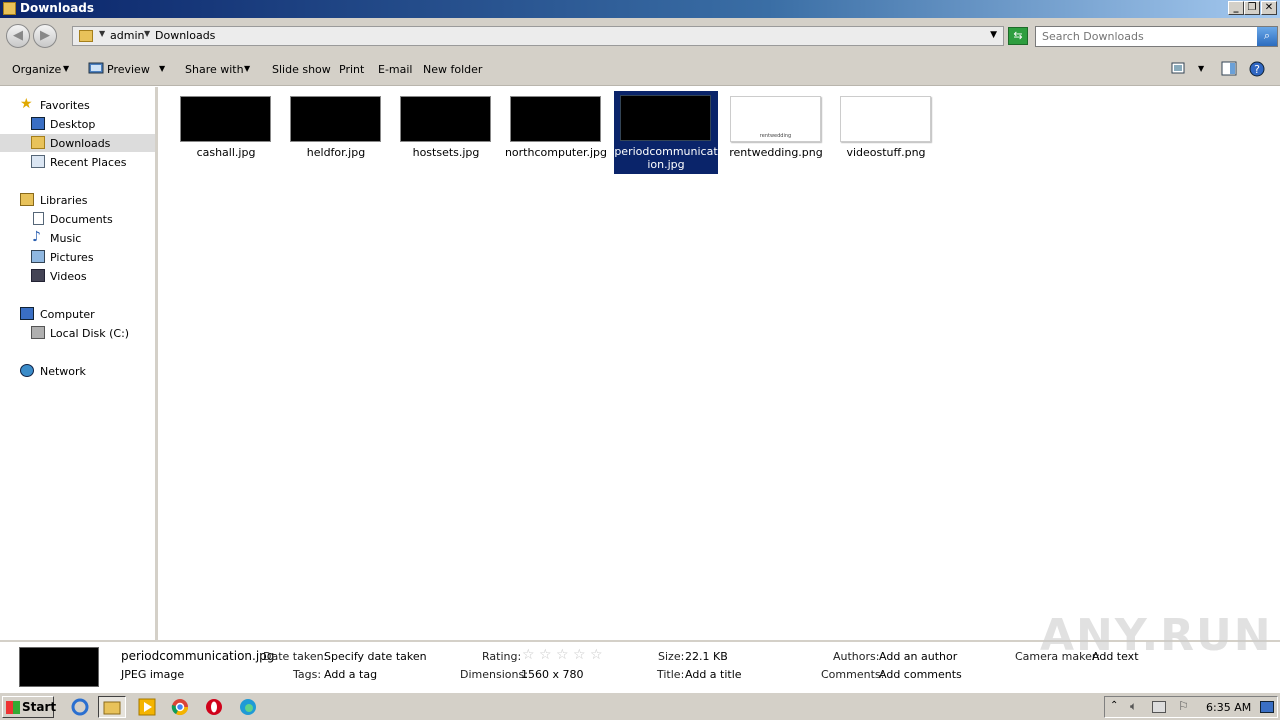 The image size is (1280, 720). Describe the element at coordinates (77, 276) in the screenshot. I see `nav-item-videos: Videos` at that location.